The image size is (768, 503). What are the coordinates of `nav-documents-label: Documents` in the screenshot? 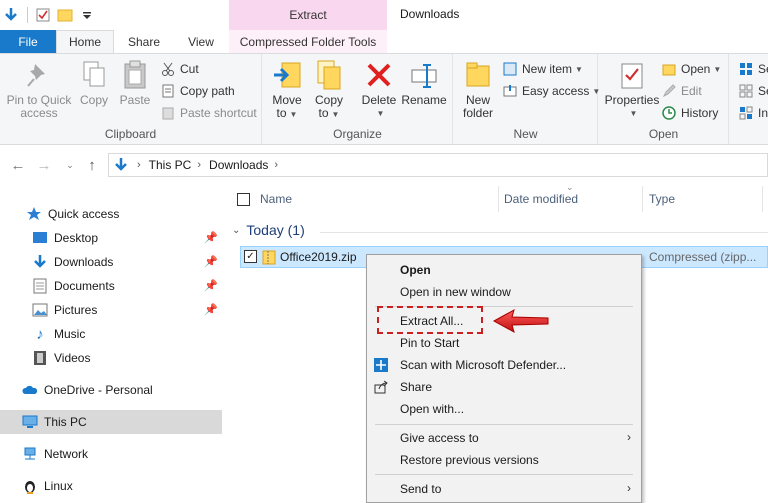 It's located at (84, 286).